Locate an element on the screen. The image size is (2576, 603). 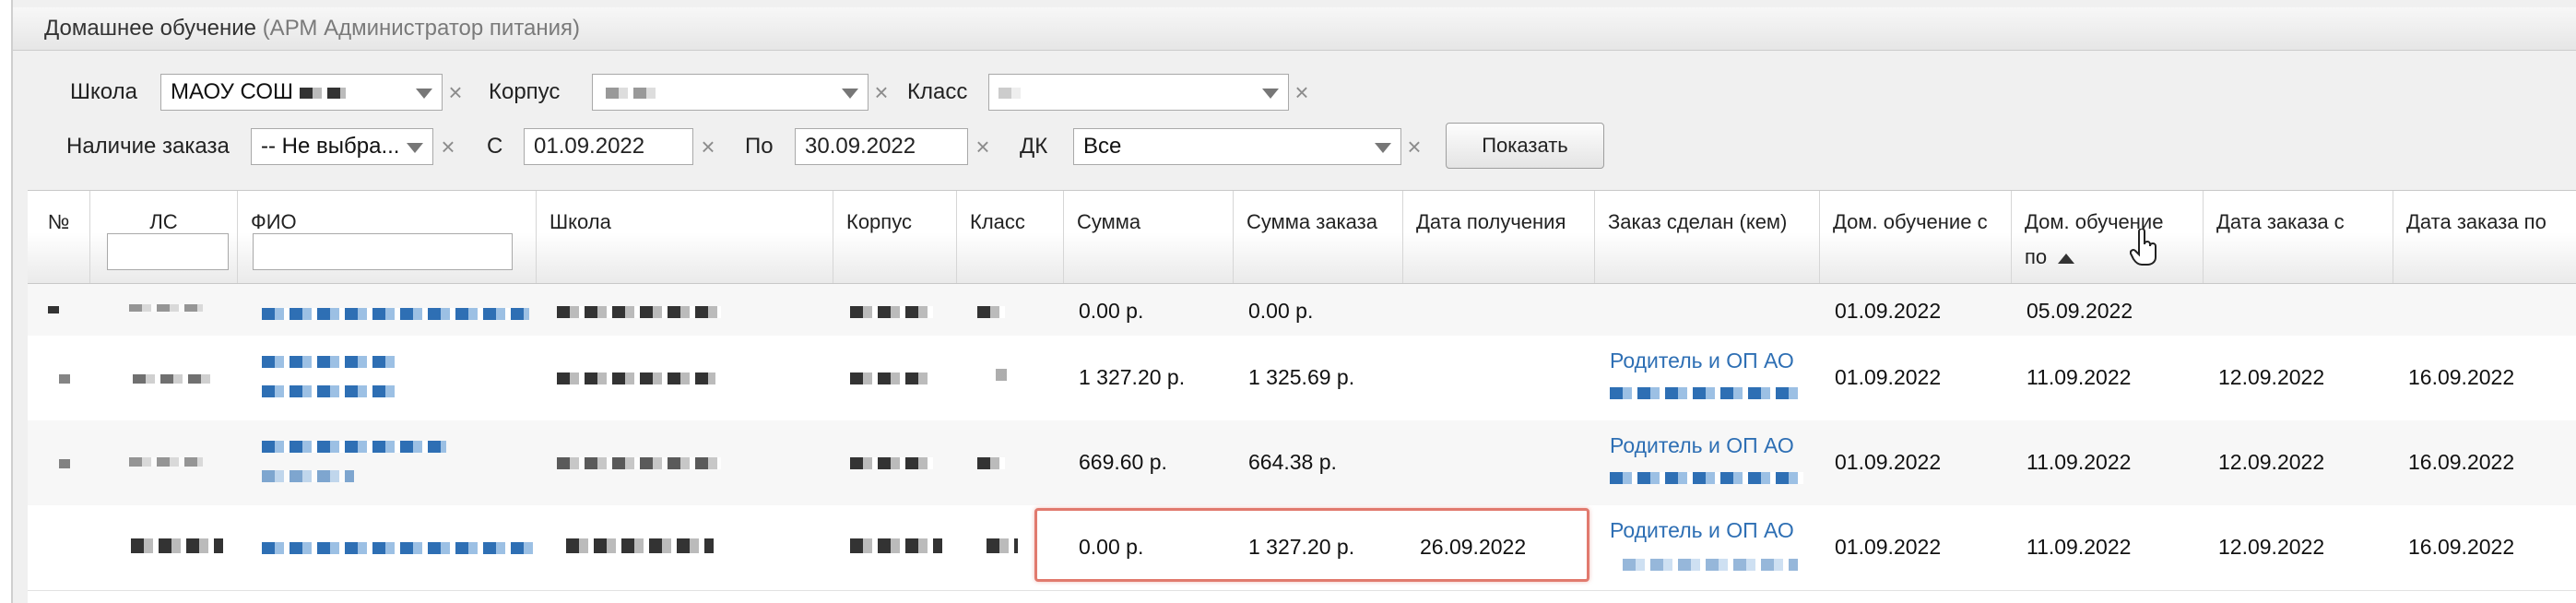
cell-order-sum: 0.00 р. is located at coordinates (1281, 311).